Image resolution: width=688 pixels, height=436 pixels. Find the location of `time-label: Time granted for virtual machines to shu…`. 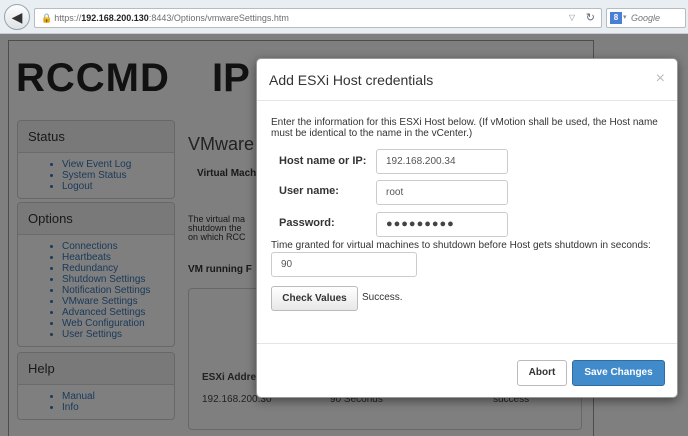

time-label: Time granted for virtual machines to shu… is located at coordinates (461, 245).